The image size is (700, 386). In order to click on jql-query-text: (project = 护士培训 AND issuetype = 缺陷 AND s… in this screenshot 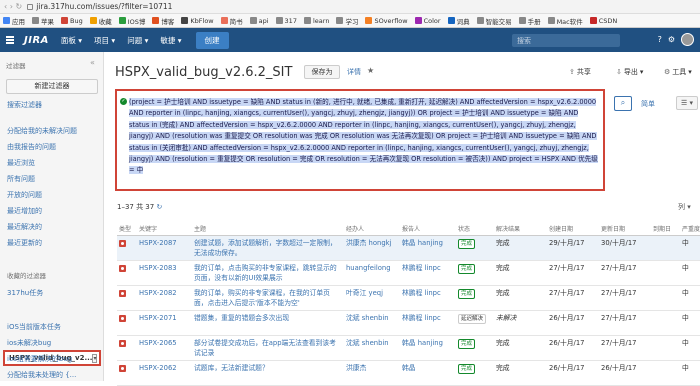, I will do `click(363, 136)`.